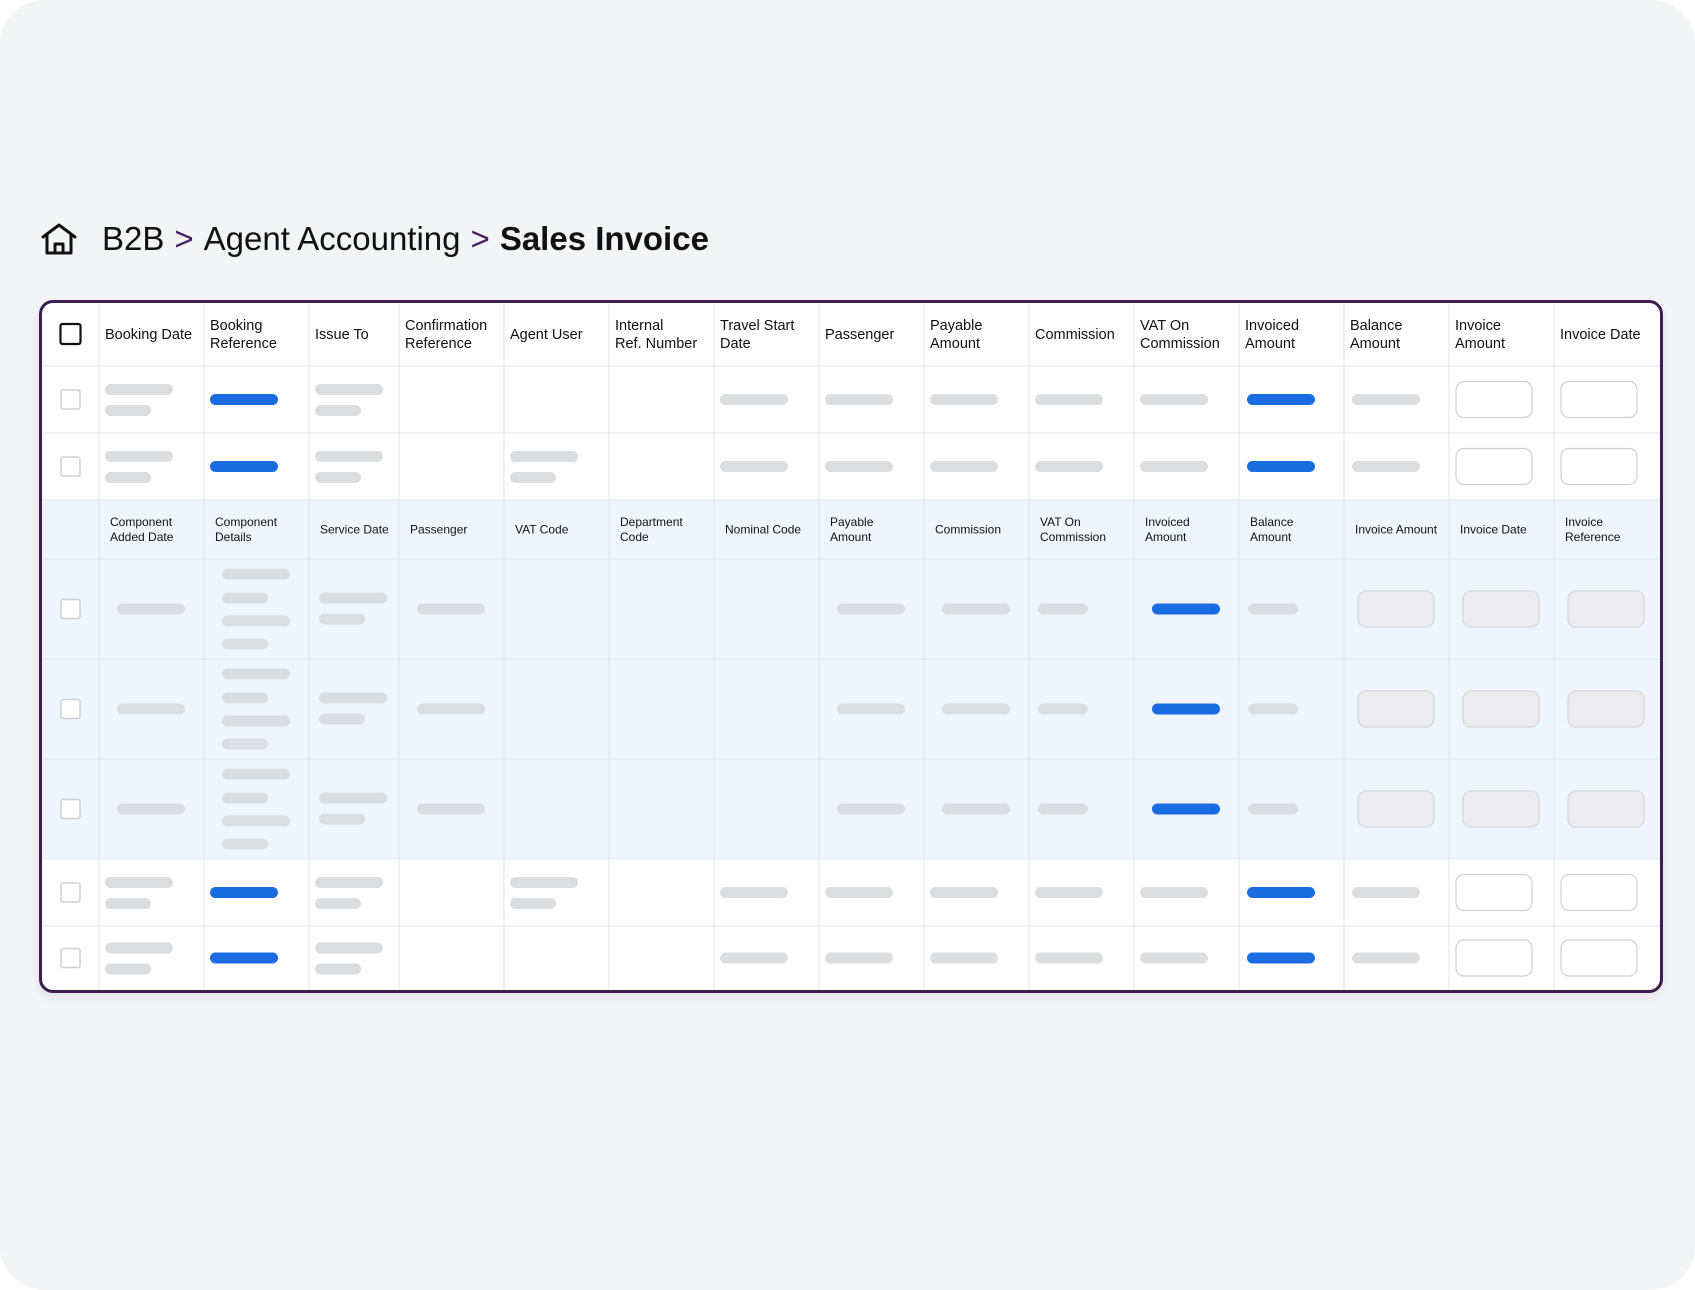 This screenshot has height=1290, width=1695. Describe the element at coordinates (956, 335) in the screenshot. I see `column-header: Payable Amount` at that location.